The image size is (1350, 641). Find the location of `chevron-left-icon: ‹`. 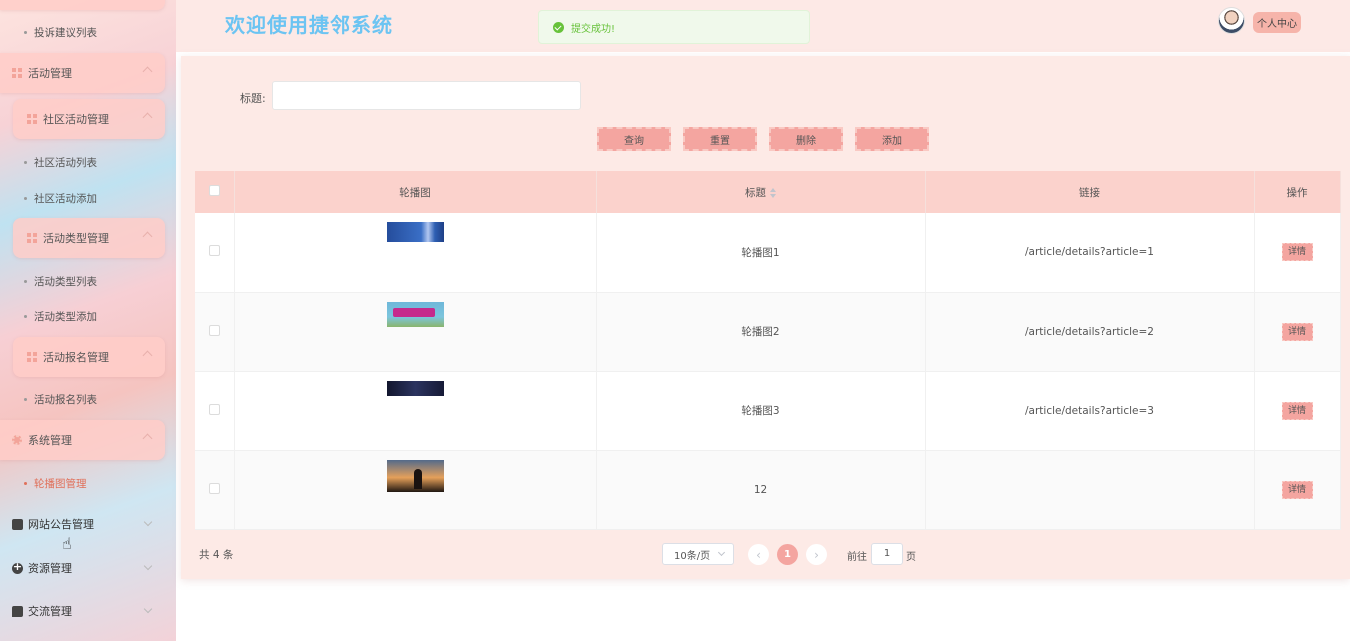

chevron-left-icon: ‹ is located at coordinates (758, 554).